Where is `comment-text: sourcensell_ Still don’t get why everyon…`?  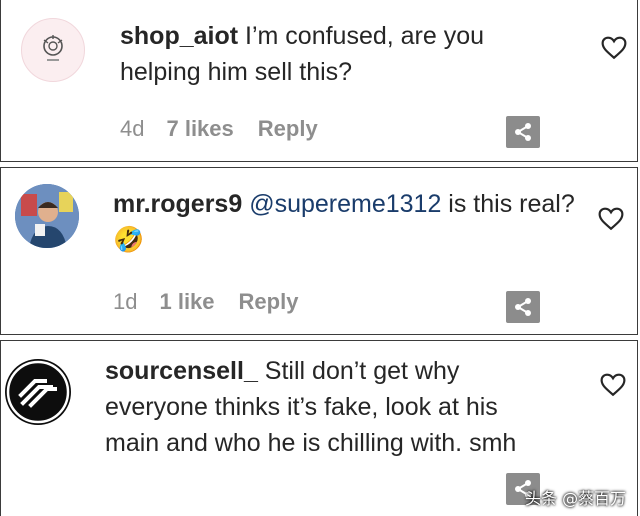
comment-text: sourcensell_ Still don’t get why everyon… is located at coordinates (330, 407).